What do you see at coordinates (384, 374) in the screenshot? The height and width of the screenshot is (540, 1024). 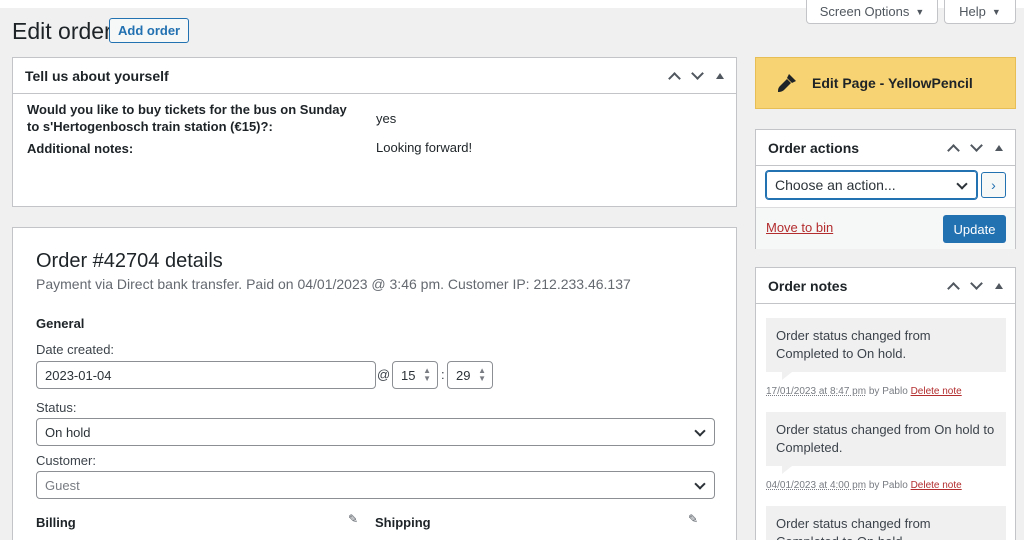 I see `at-symbol: @` at bounding box center [384, 374].